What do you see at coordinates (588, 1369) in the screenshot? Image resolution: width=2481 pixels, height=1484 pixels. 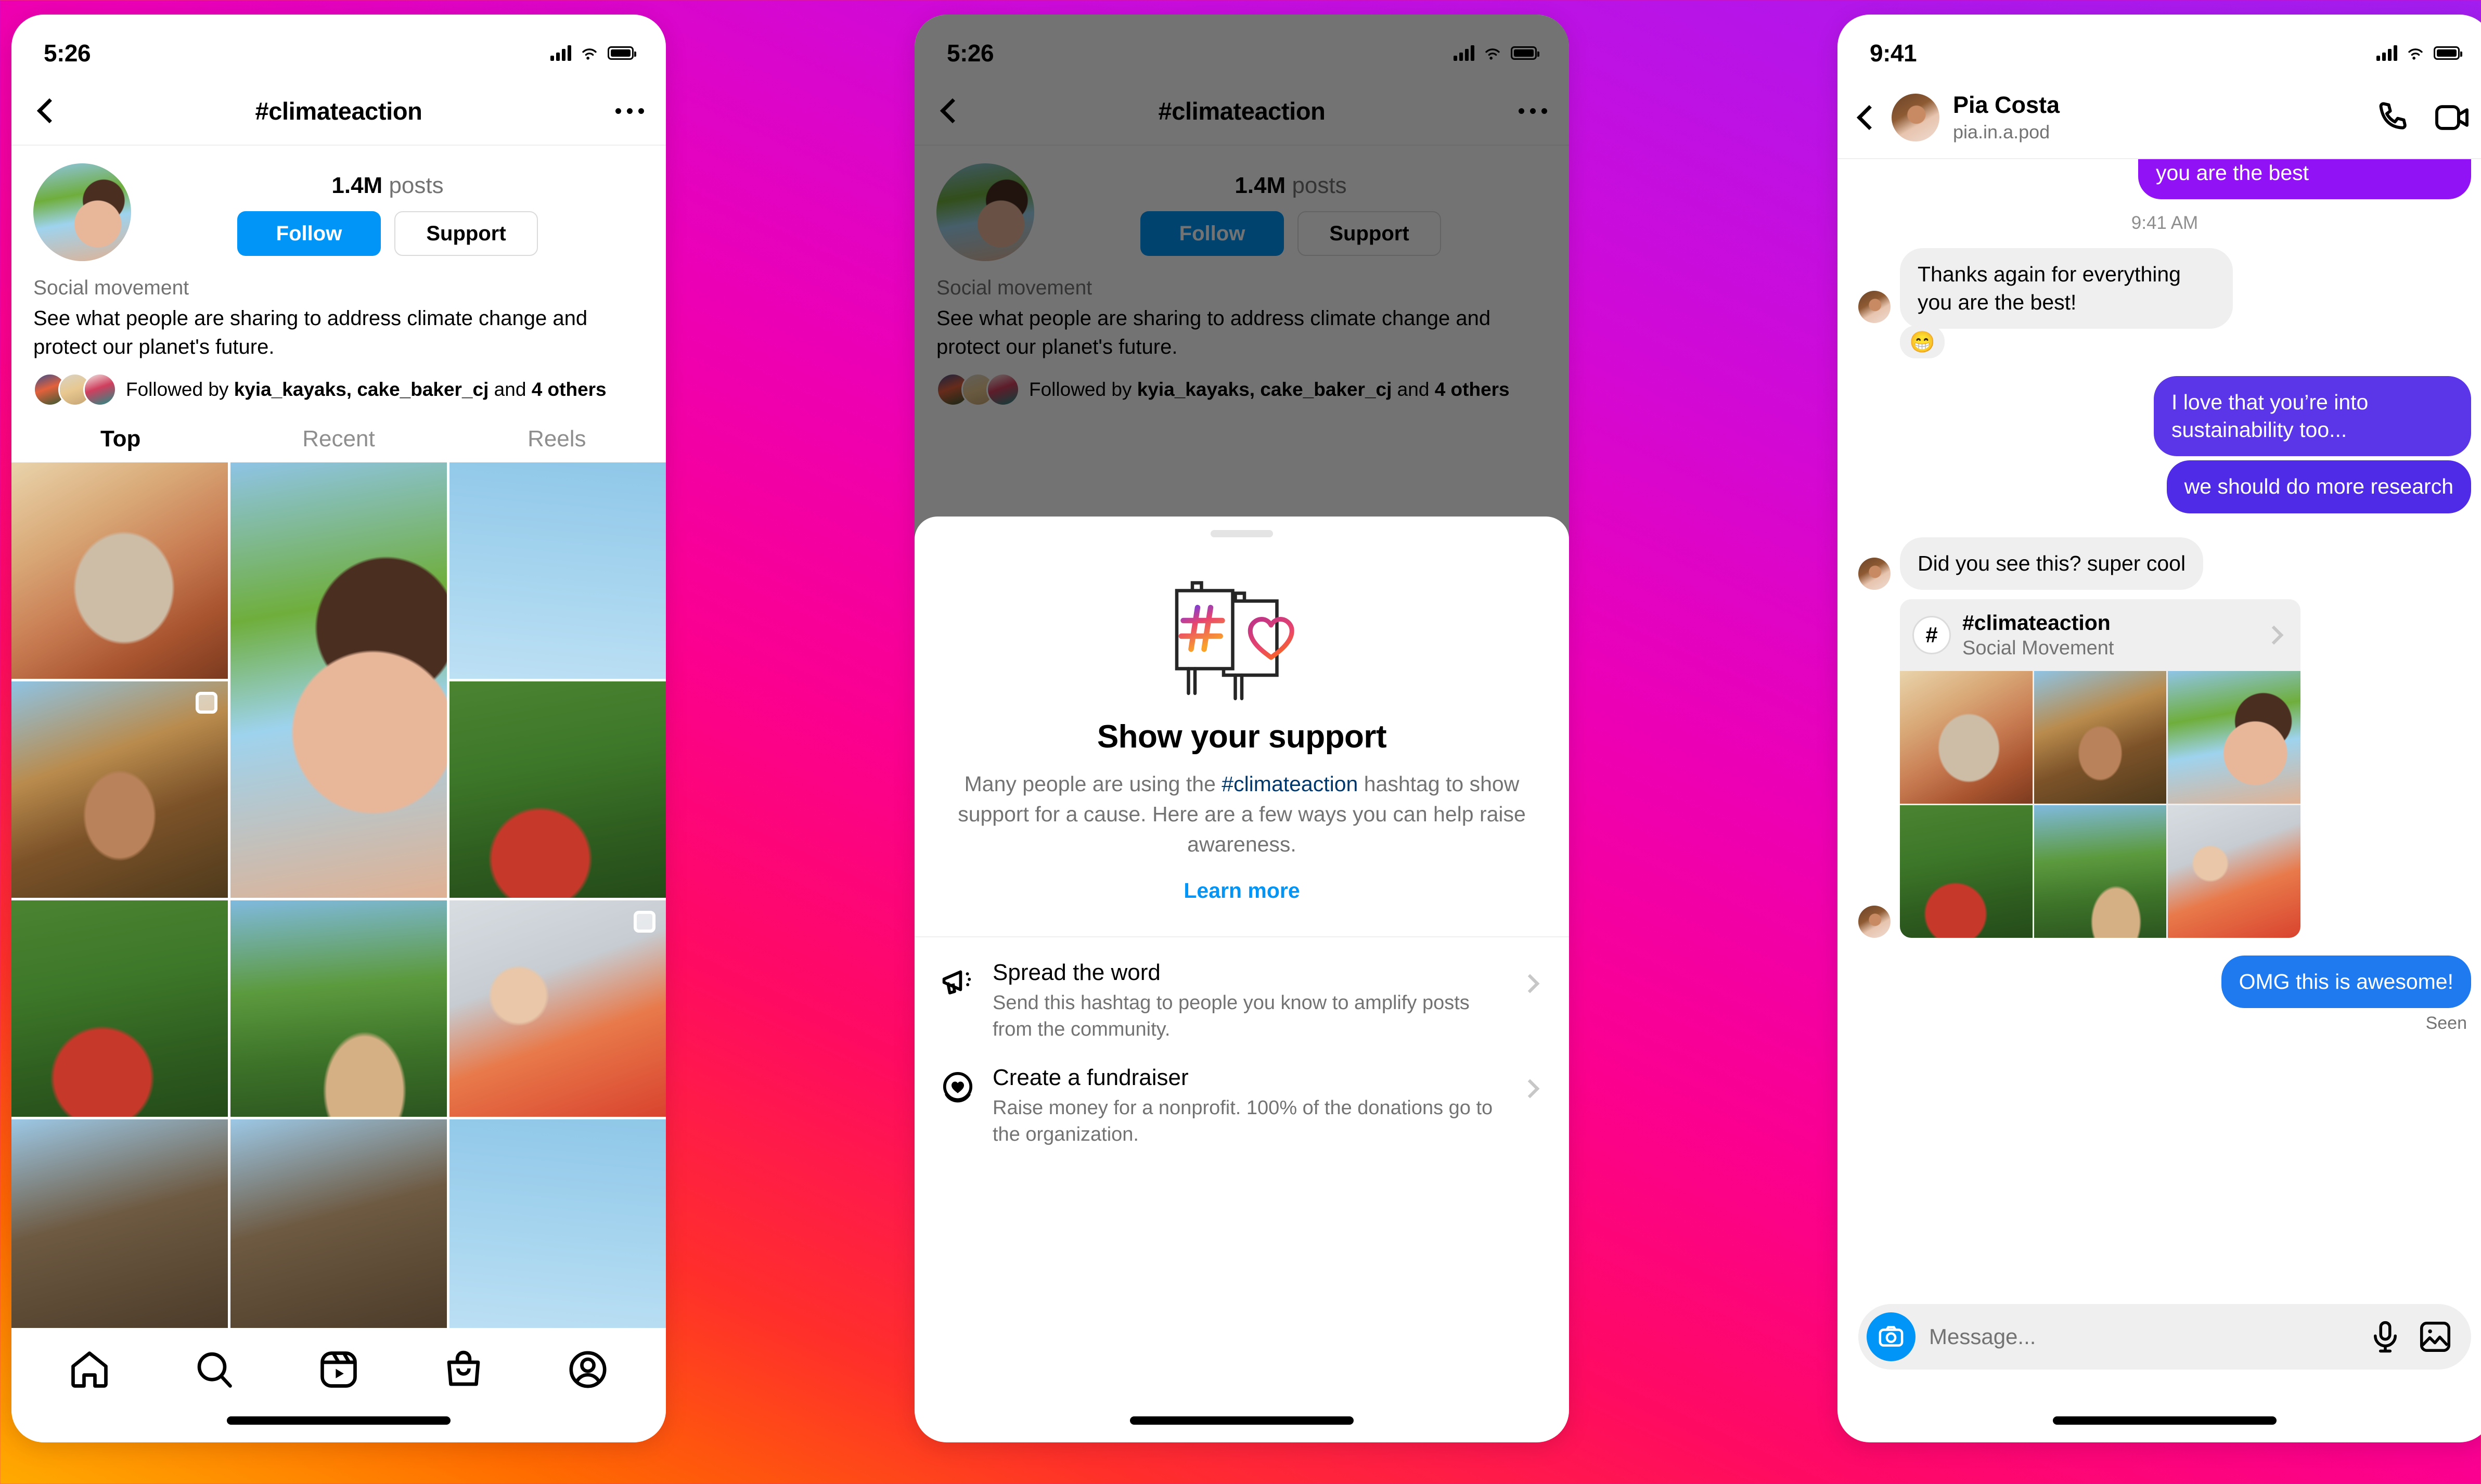 I see `profile-icon` at bounding box center [588, 1369].